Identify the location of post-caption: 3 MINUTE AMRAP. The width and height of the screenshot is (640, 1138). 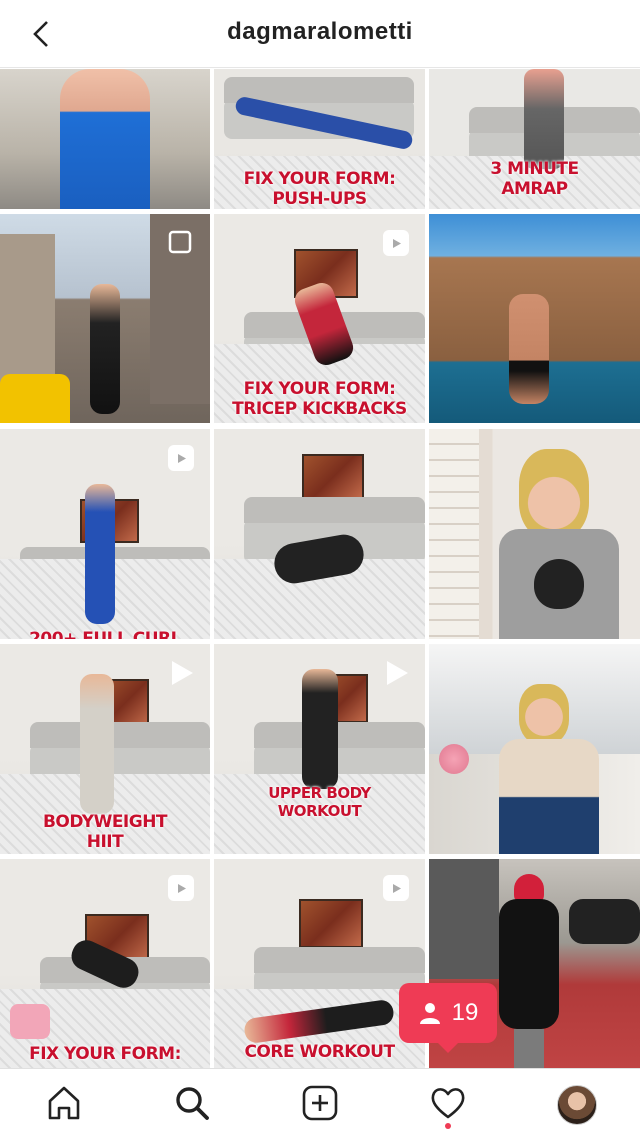
(534, 179).